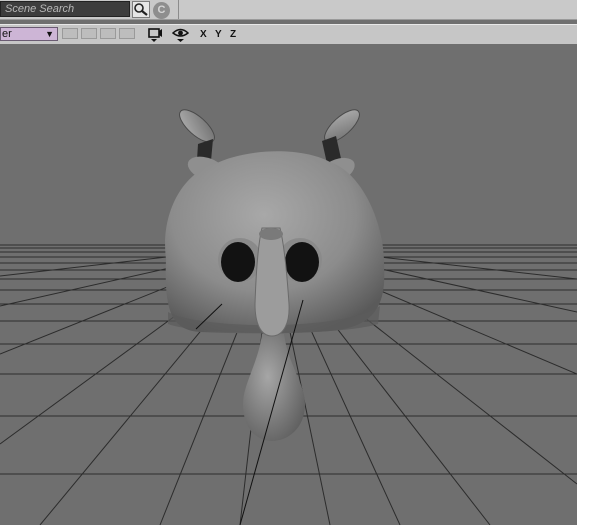 The height and width of the screenshot is (525, 614). I want to click on viewport-toolbar: er ▼ X Y Z, so click(288, 34).